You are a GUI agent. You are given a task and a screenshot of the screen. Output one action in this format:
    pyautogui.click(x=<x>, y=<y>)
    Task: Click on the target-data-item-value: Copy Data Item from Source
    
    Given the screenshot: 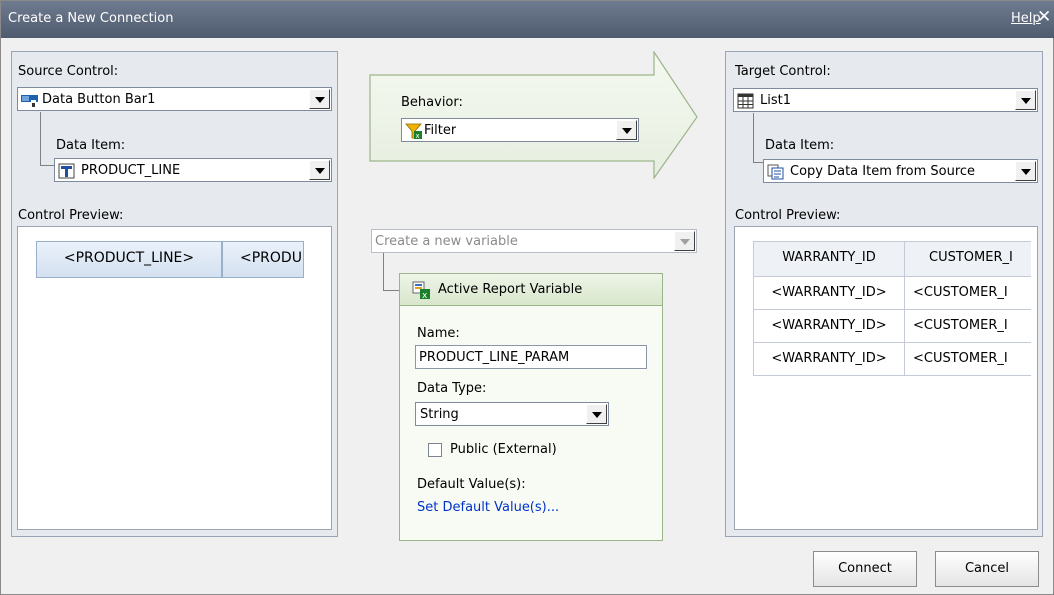 What is the action you would take?
    pyautogui.click(x=883, y=171)
    